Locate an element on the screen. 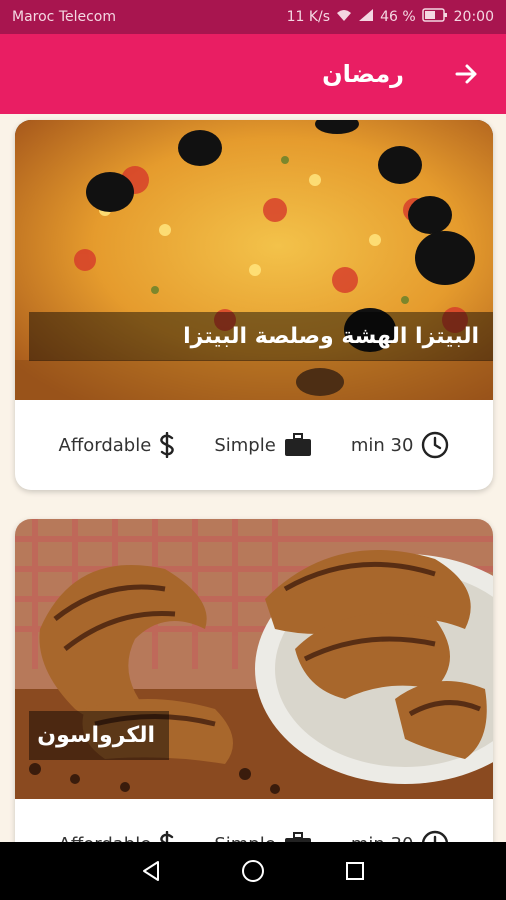 The width and height of the screenshot is (506, 900). back-triangle-icon is located at coordinates (151, 871).